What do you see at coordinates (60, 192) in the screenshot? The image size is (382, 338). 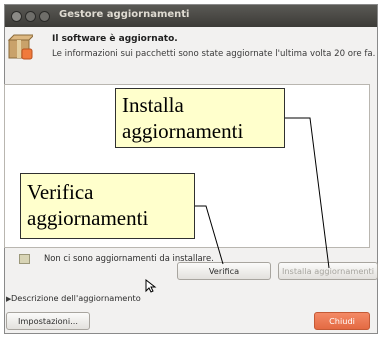 I see `check-callout-line1: Verifica` at bounding box center [60, 192].